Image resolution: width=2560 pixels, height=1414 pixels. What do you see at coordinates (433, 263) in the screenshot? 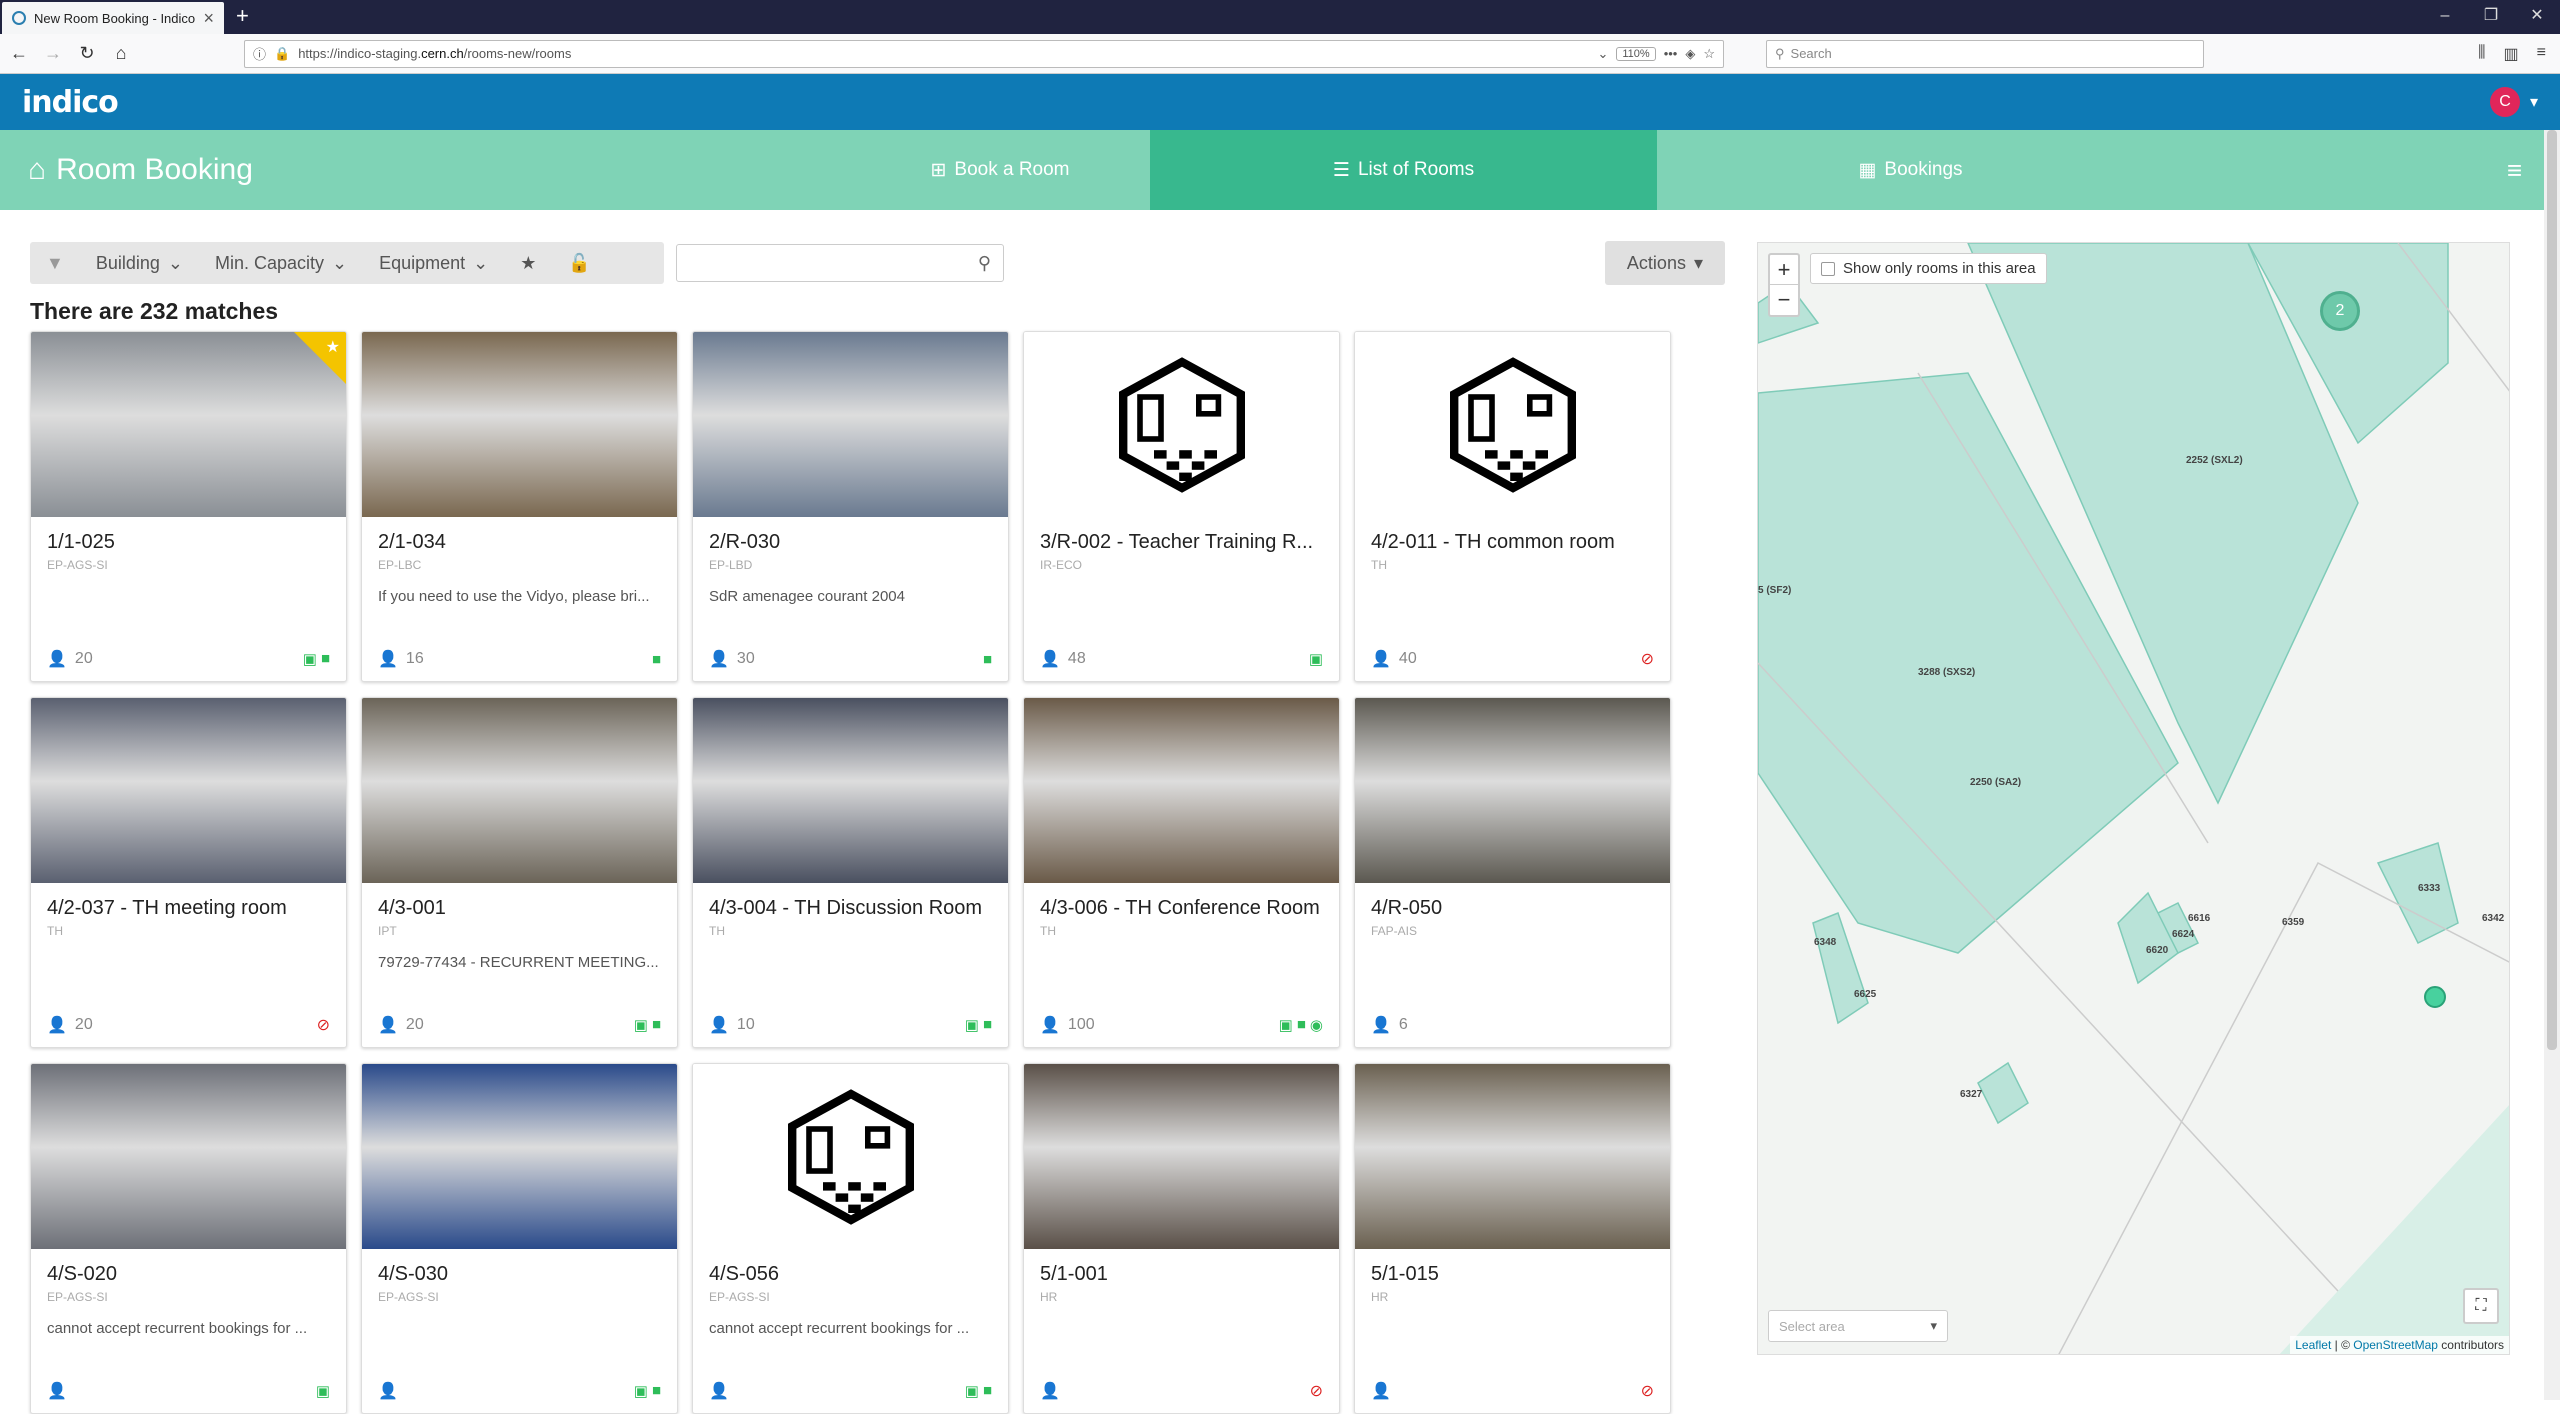
I see `equipment-filter: Equipment ⌄` at bounding box center [433, 263].